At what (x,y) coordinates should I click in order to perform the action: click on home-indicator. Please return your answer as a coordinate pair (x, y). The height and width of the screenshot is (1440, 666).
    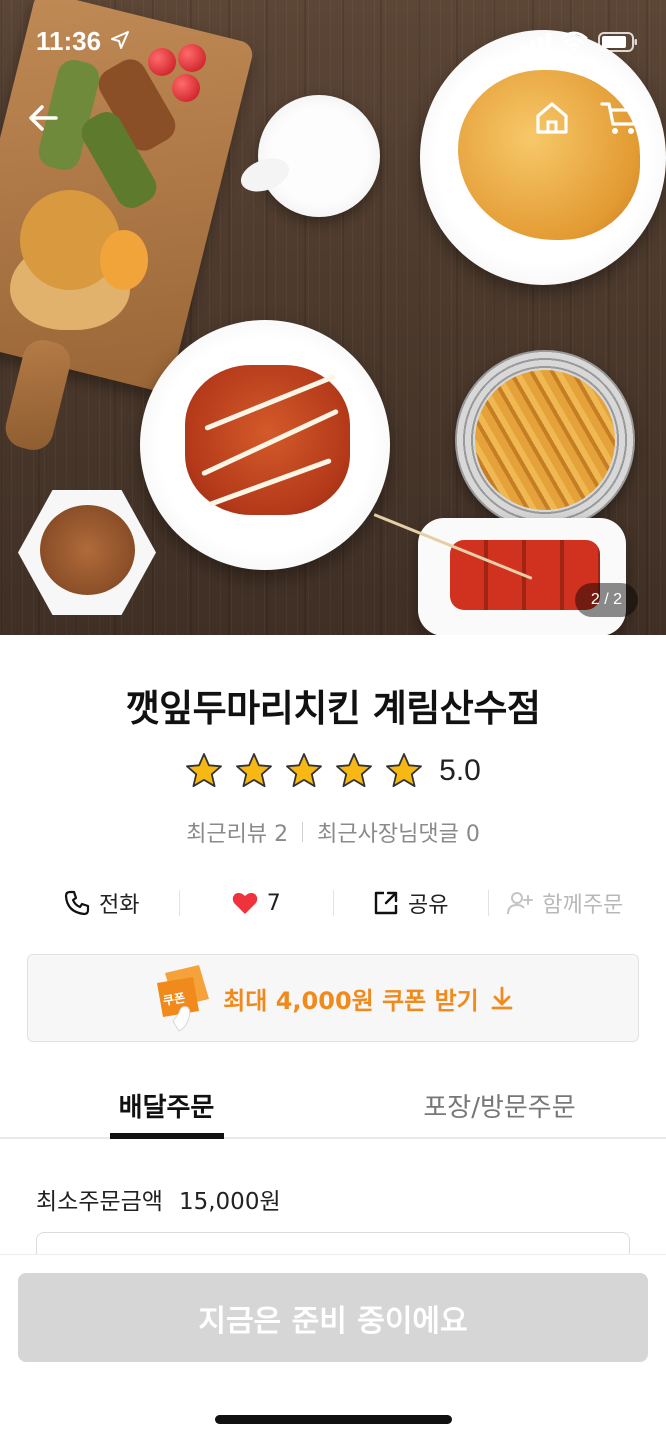
    Looking at the image, I should click on (333, 1419).